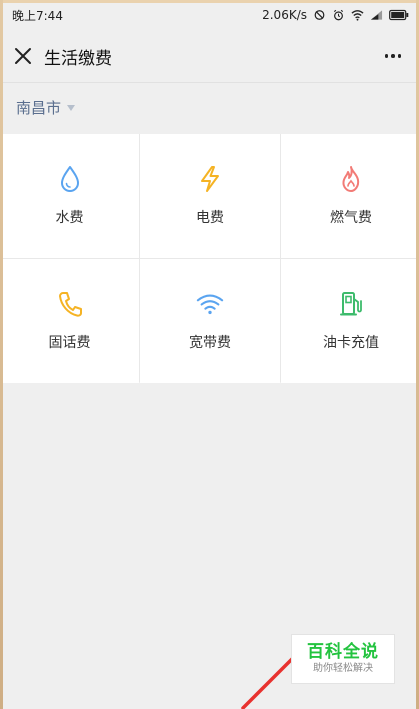 The height and width of the screenshot is (709, 419). Describe the element at coordinates (209, 15) in the screenshot. I see `status-bar: 晚上7:44 2.06K/s` at that location.